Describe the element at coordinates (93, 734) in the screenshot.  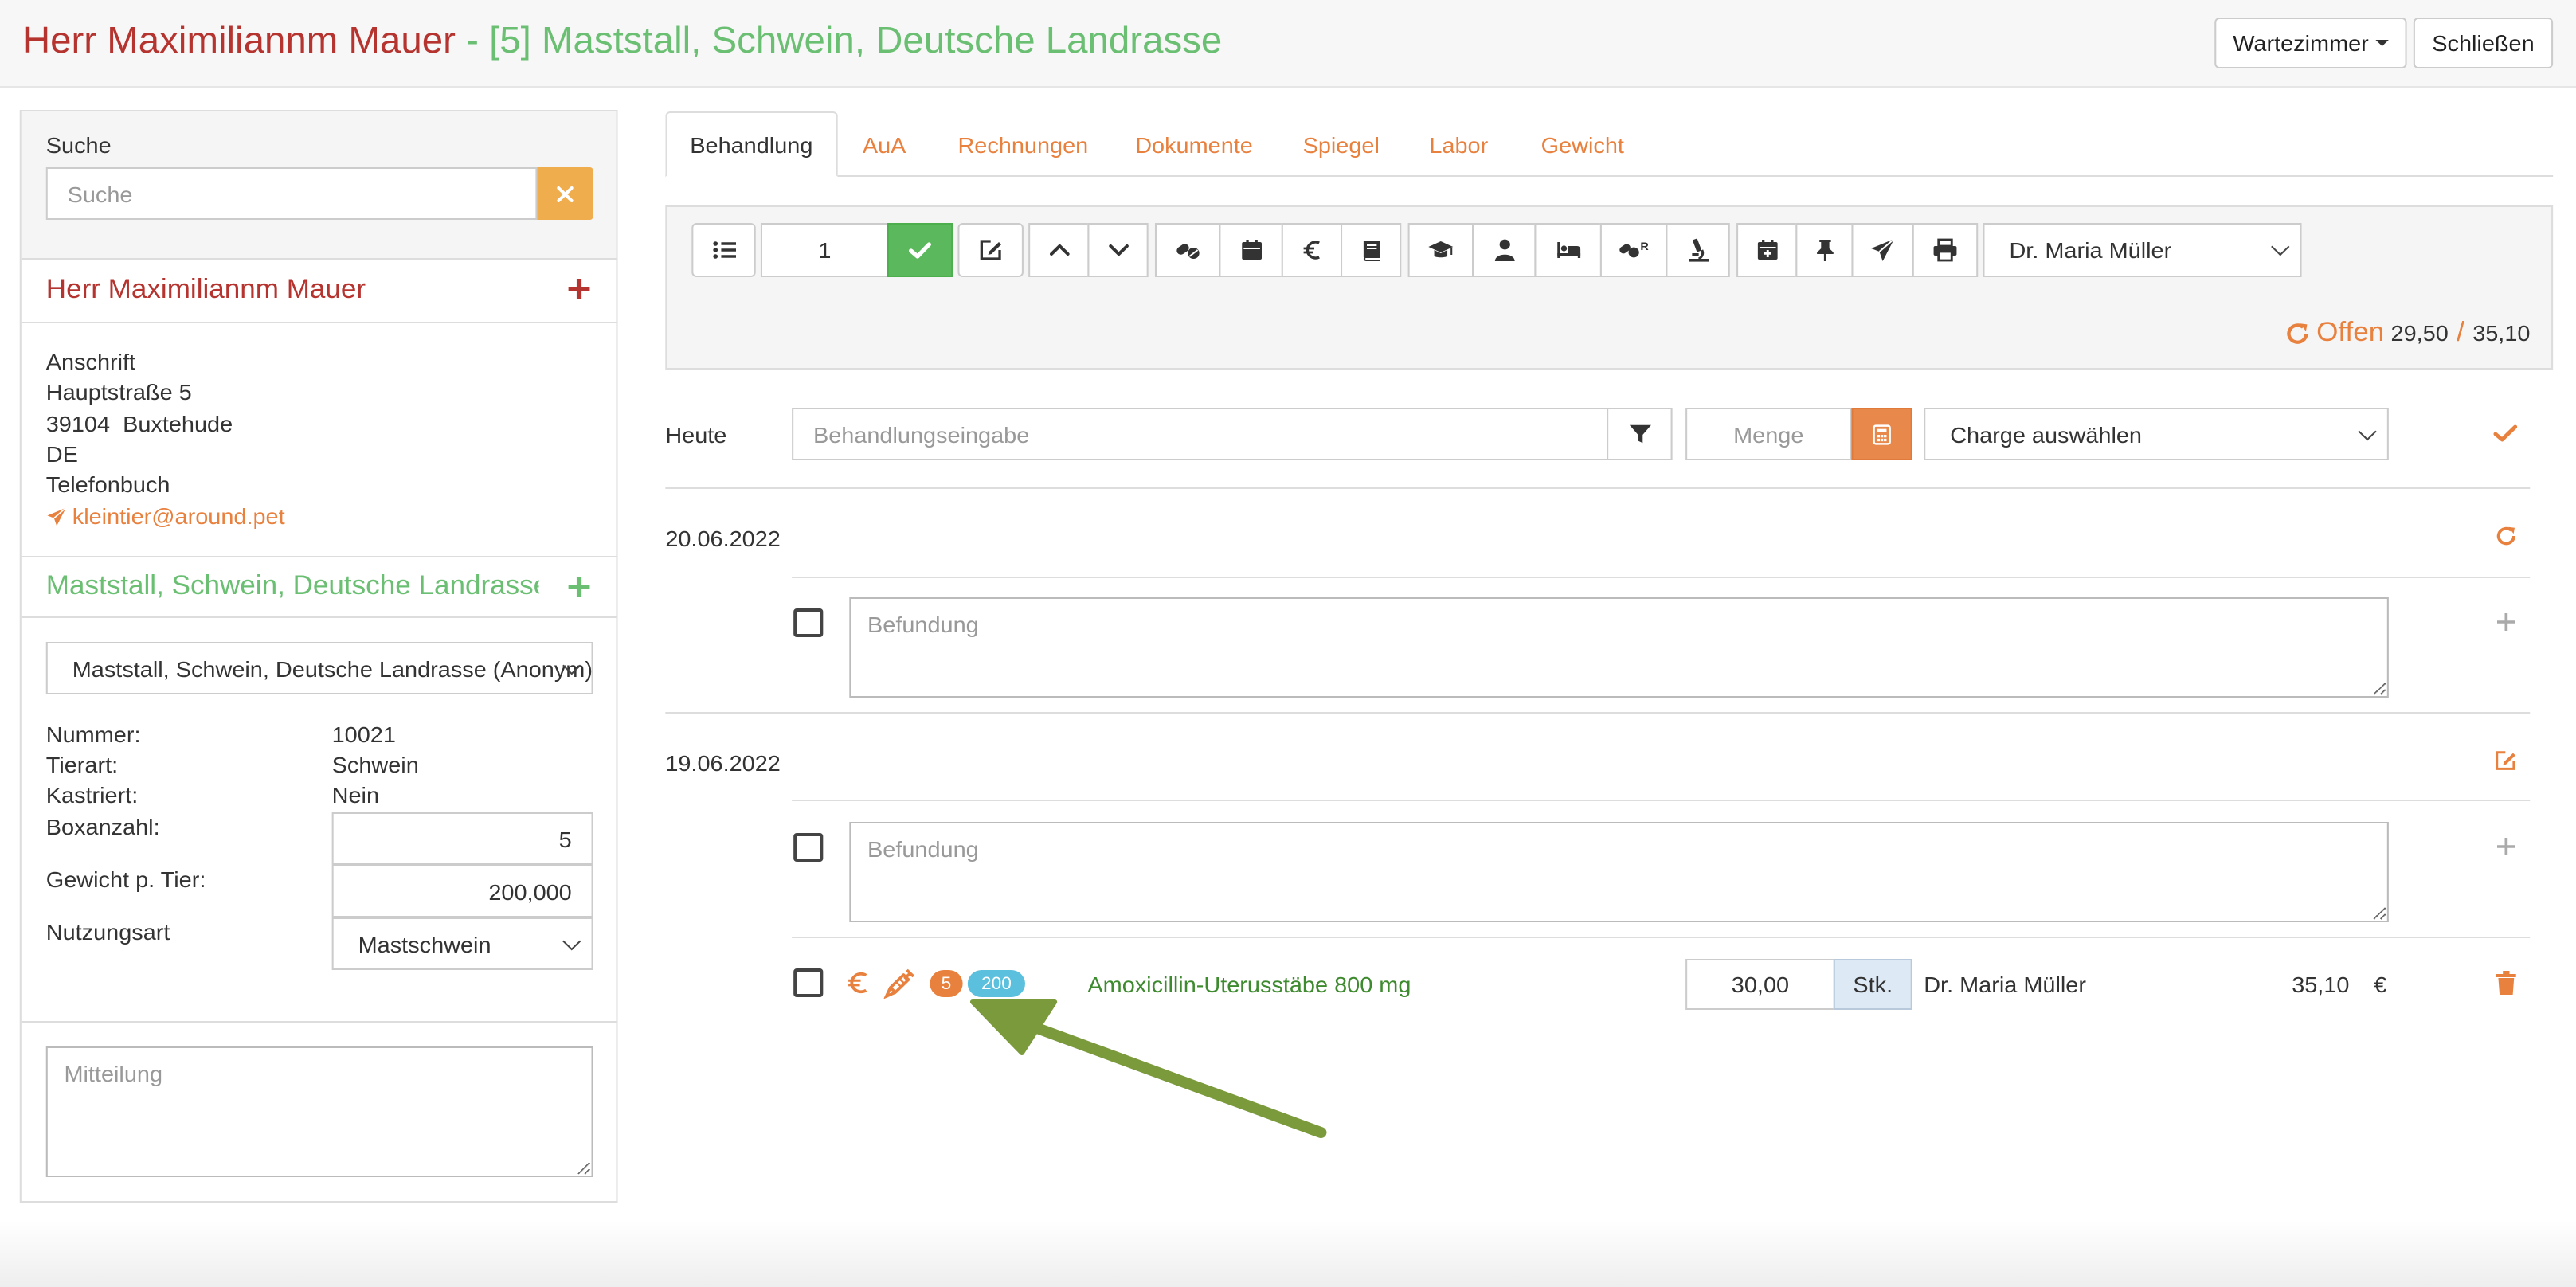
I see `number-label: Nummer:` at that location.